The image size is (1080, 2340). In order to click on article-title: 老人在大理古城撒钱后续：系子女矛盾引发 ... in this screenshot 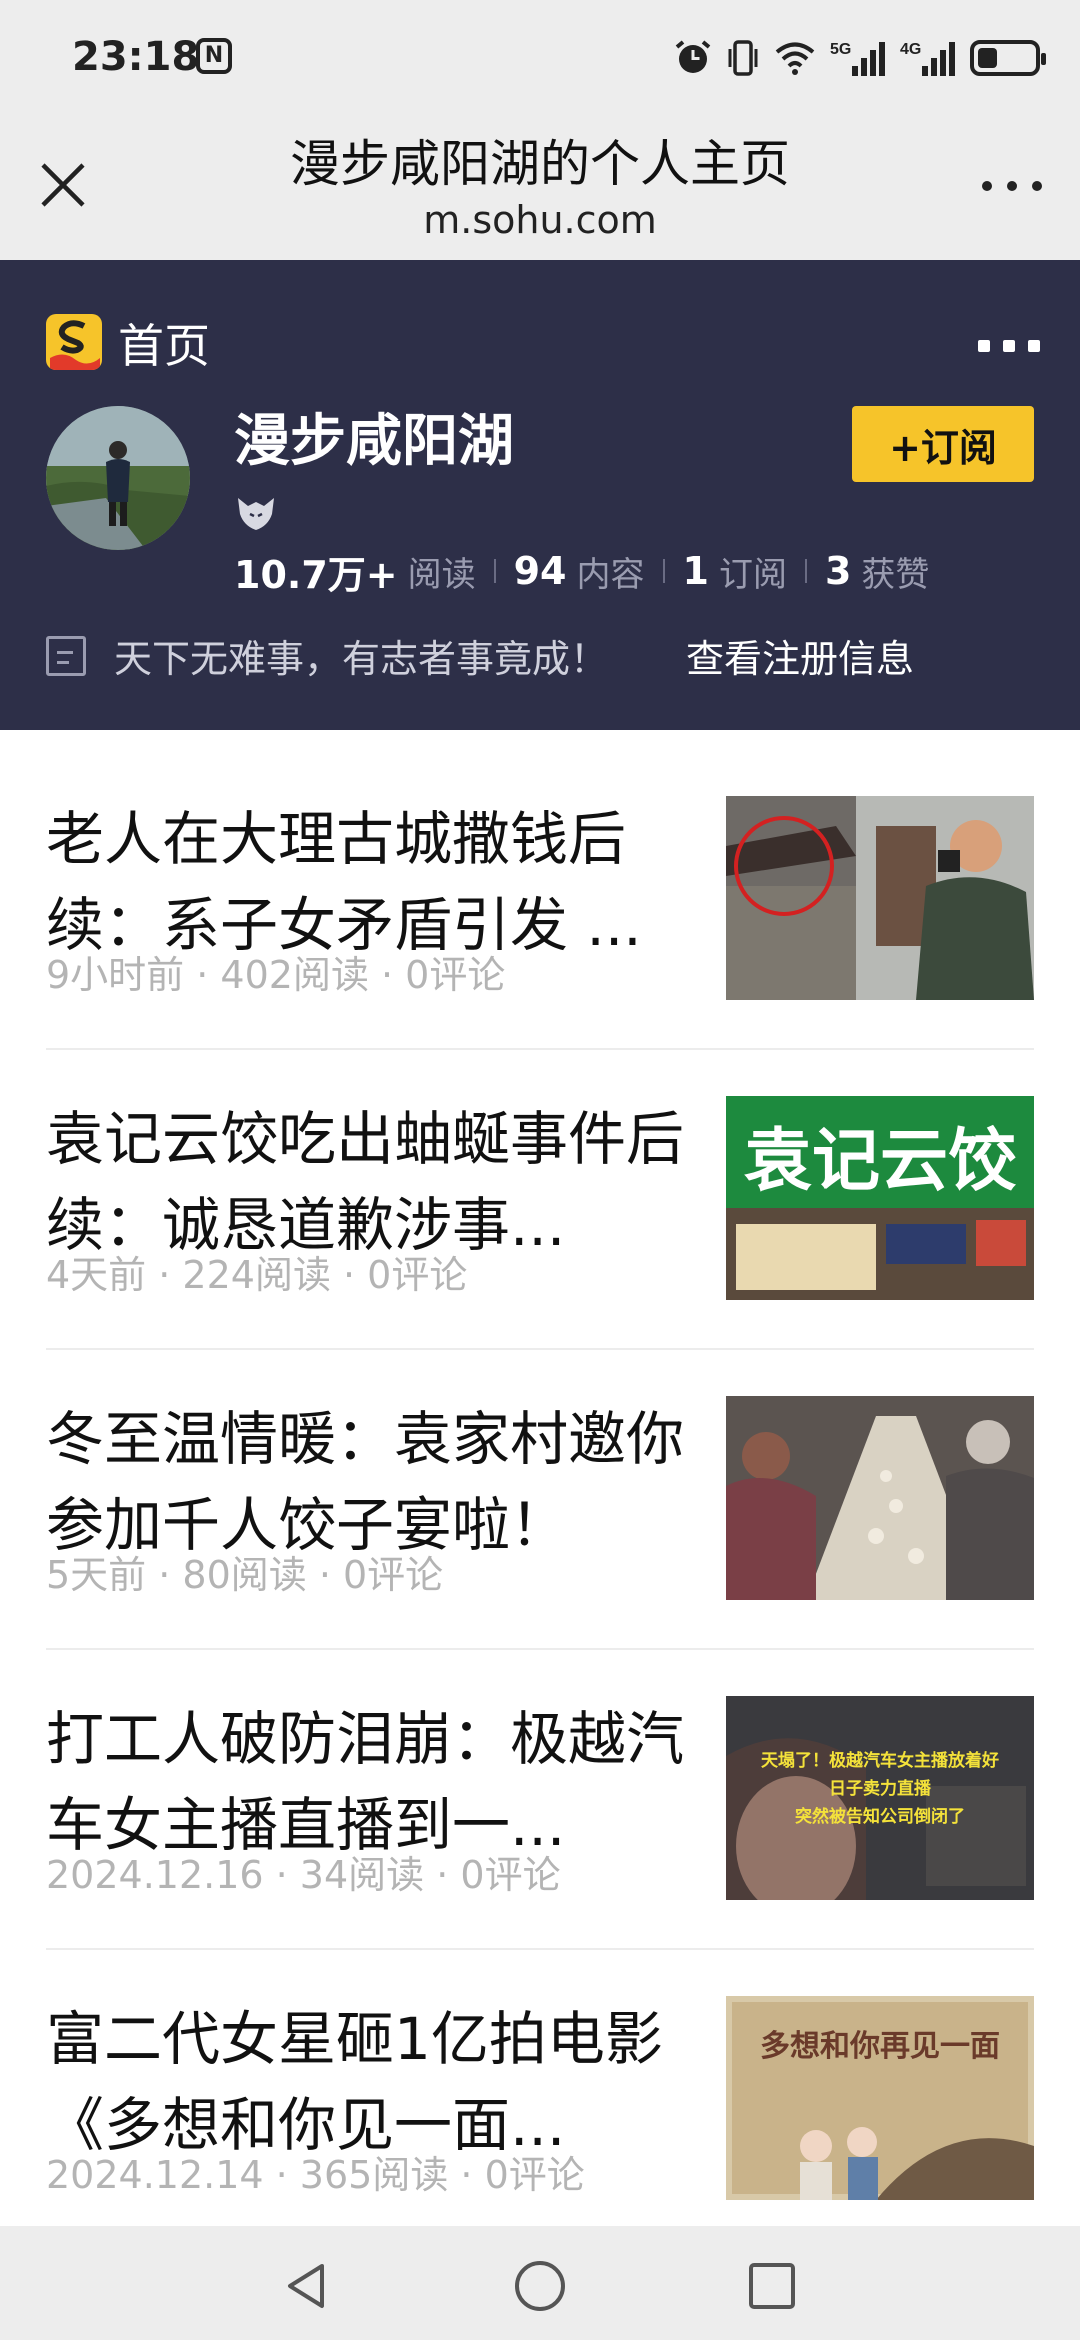, I will do `click(366, 882)`.